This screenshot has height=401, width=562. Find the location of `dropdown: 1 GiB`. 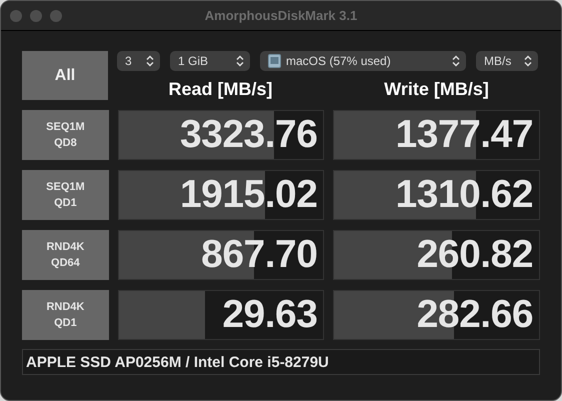

dropdown: 1 GiB is located at coordinates (210, 61).